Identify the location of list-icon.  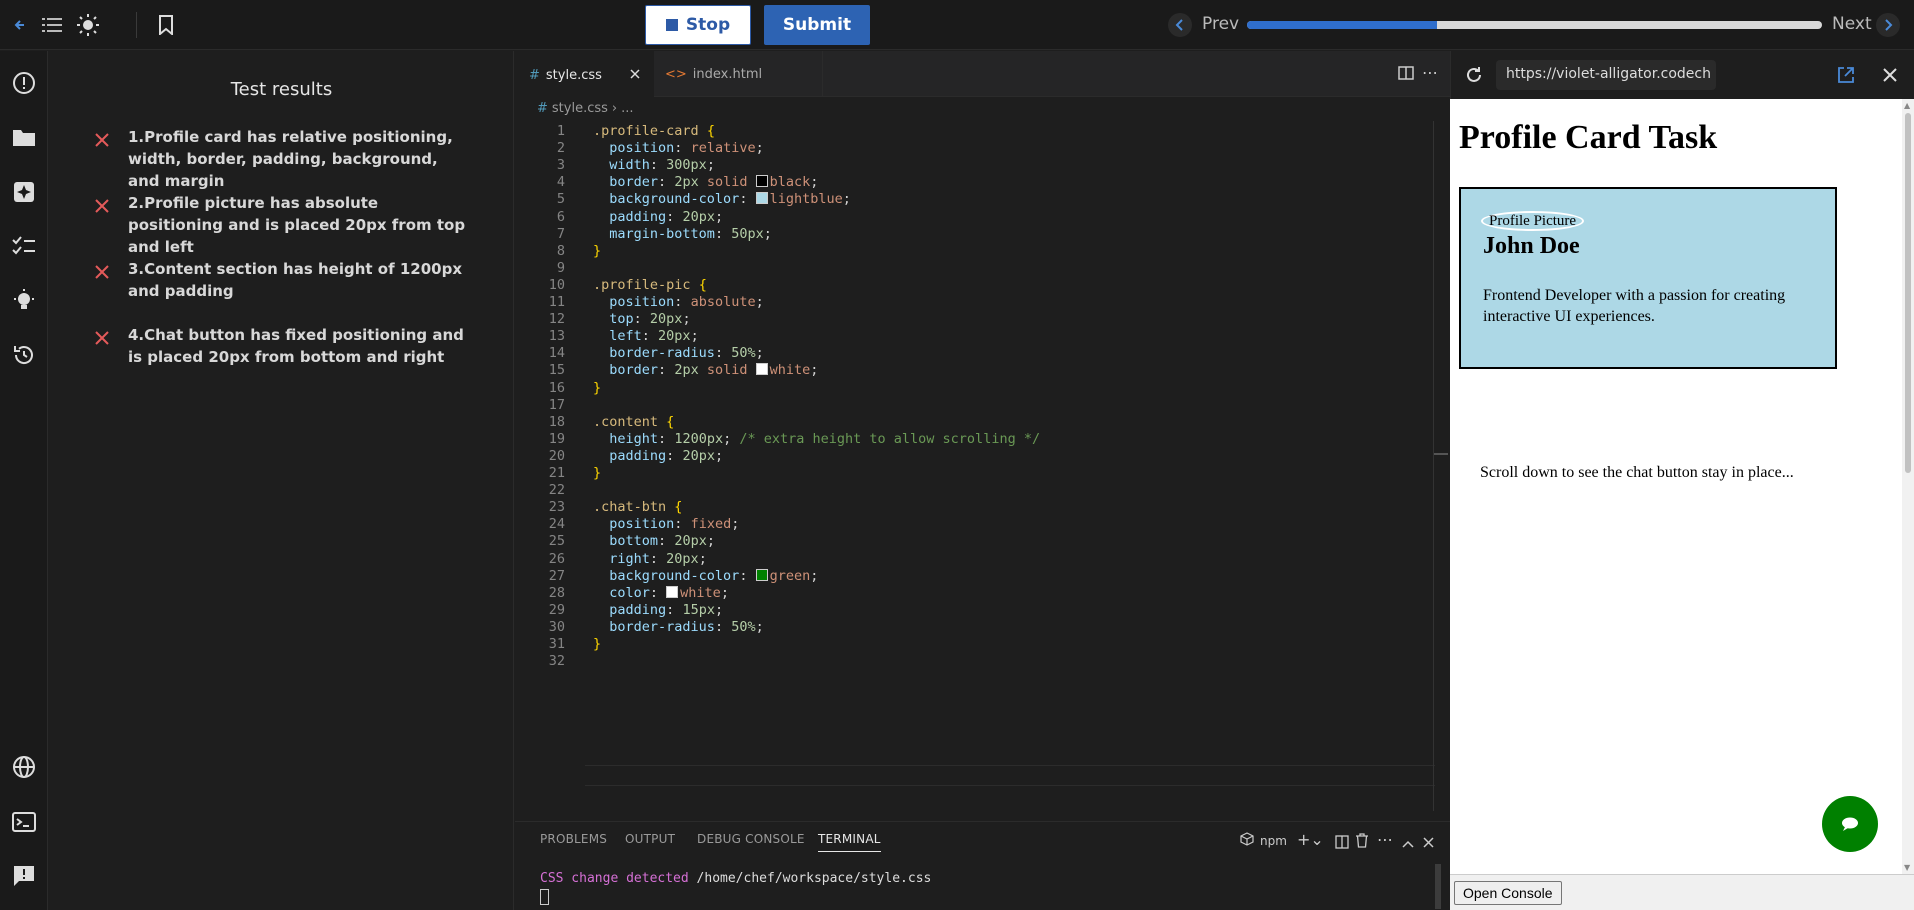
(52, 25).